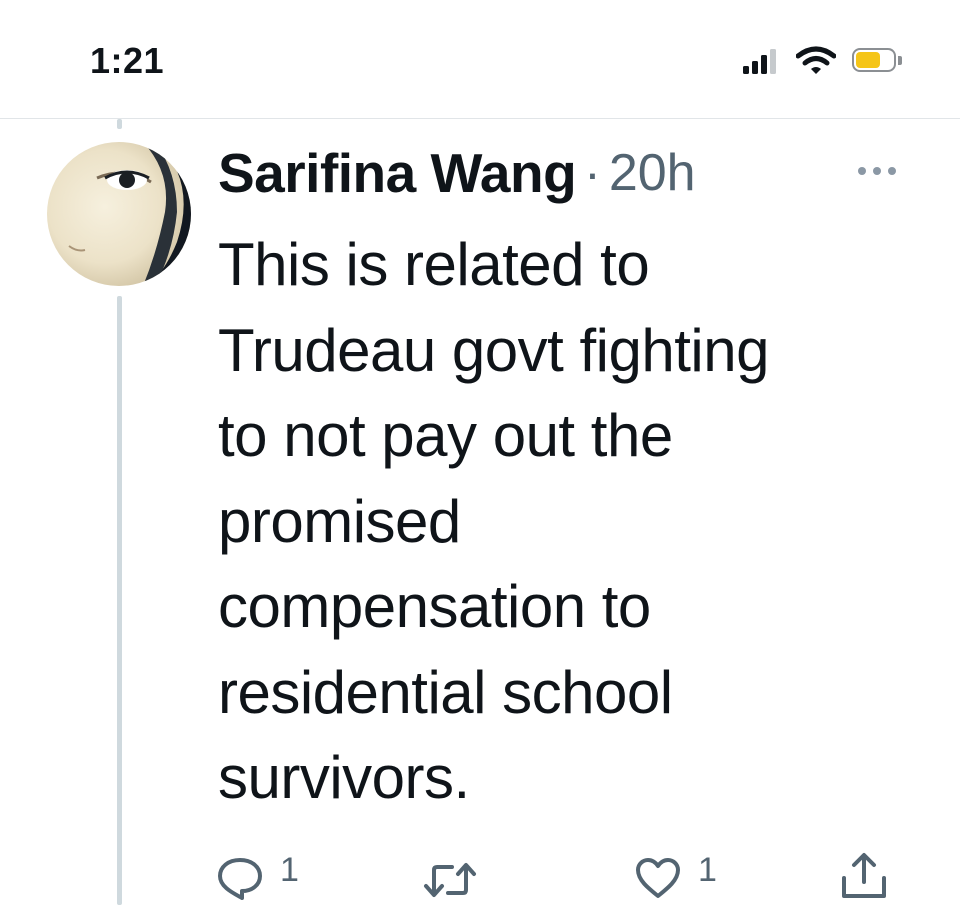 This screenshot has height=905, width=960. I want to click on battery-icon, so click(878, 61).